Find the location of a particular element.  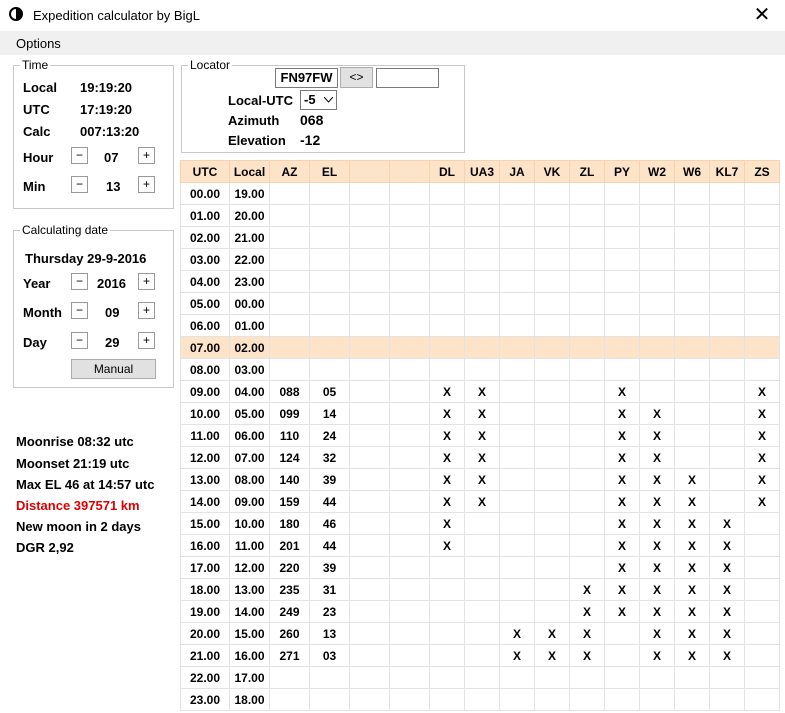

table-cell: 12.00 is located at coordinates (205, 457).